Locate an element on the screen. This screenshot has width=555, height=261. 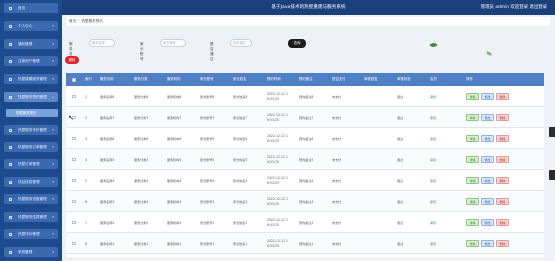
sidebar-item-label: 热壁服务进度管理 is located at coordinates (32, 199).